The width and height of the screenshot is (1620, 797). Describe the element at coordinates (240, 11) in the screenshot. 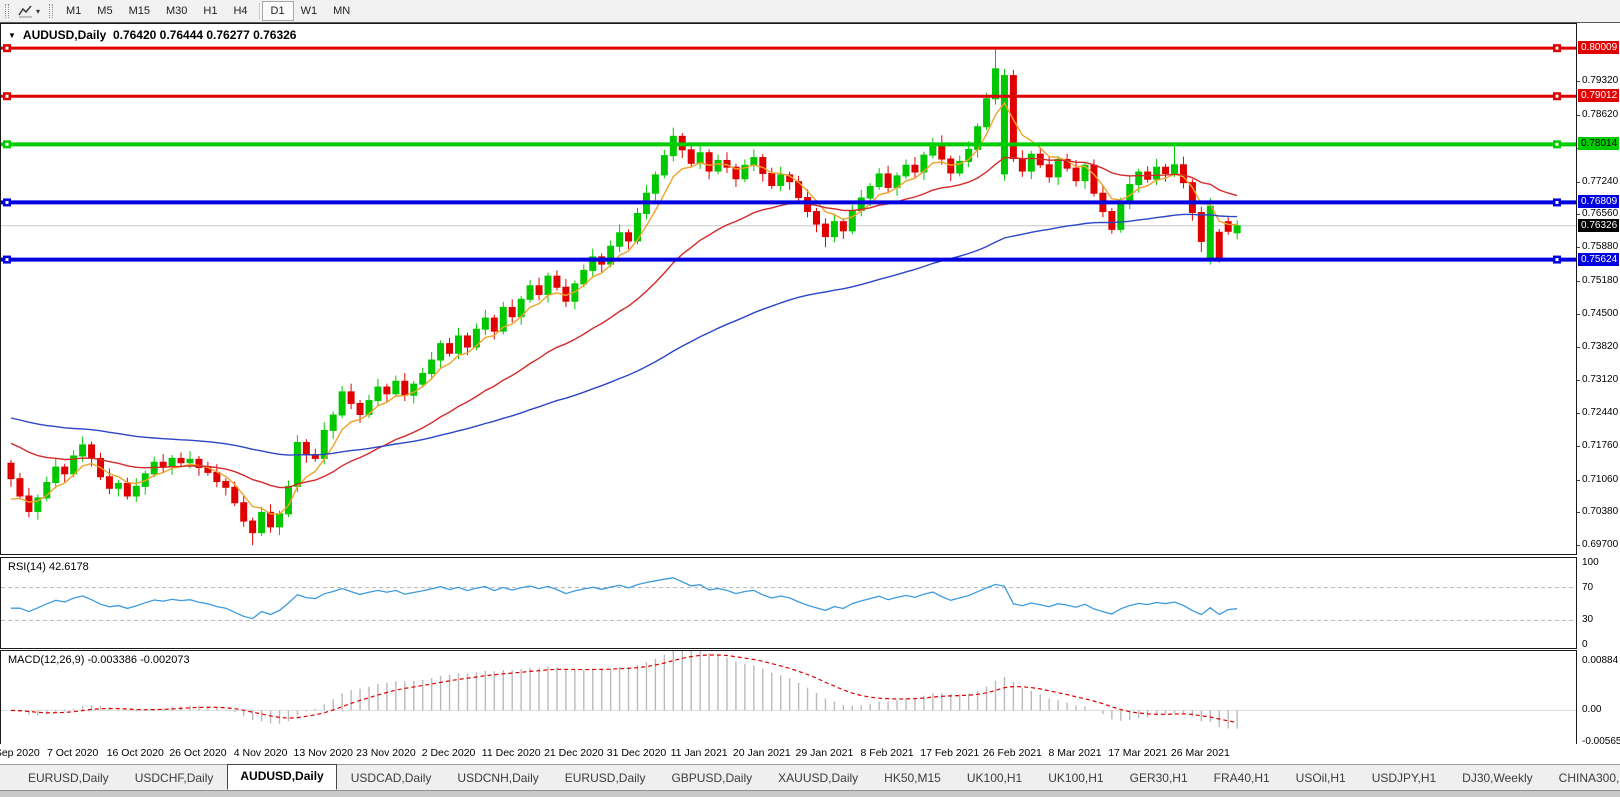

I see `timeframe-button-h4: H4` at that location.